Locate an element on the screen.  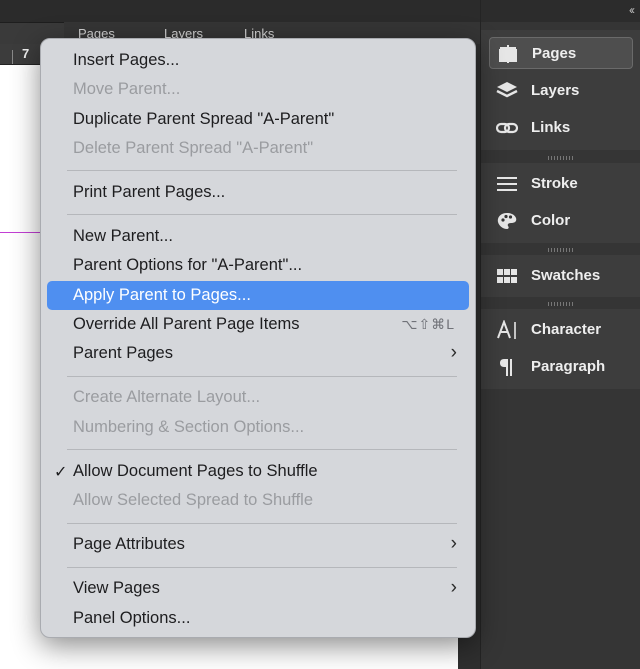
ruler-tick is located at coordinates (12, 57).